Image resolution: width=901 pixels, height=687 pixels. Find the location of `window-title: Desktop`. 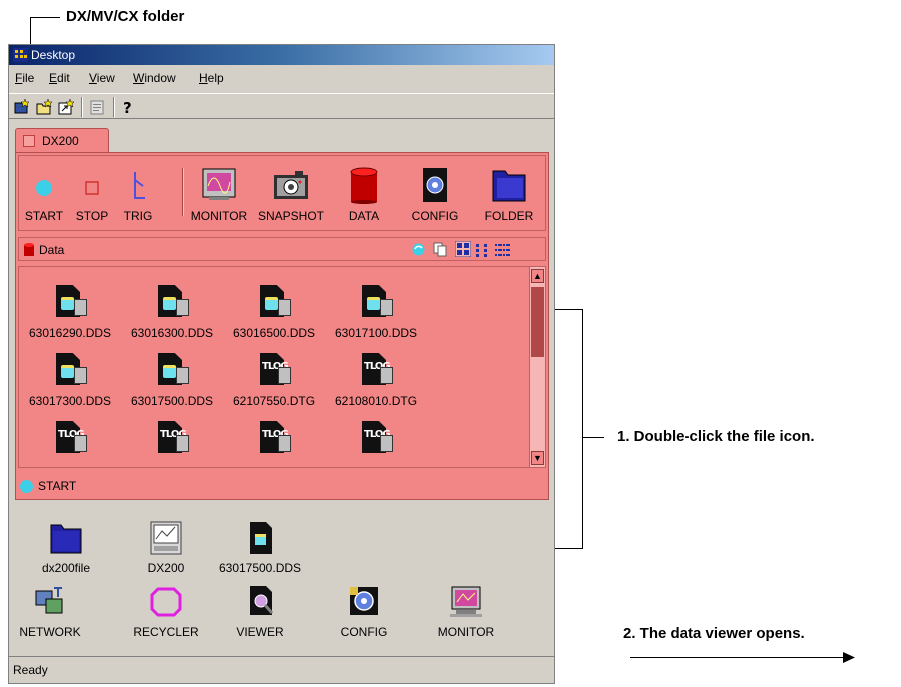

window-title: Desktop is located at coordinates (53, 55).